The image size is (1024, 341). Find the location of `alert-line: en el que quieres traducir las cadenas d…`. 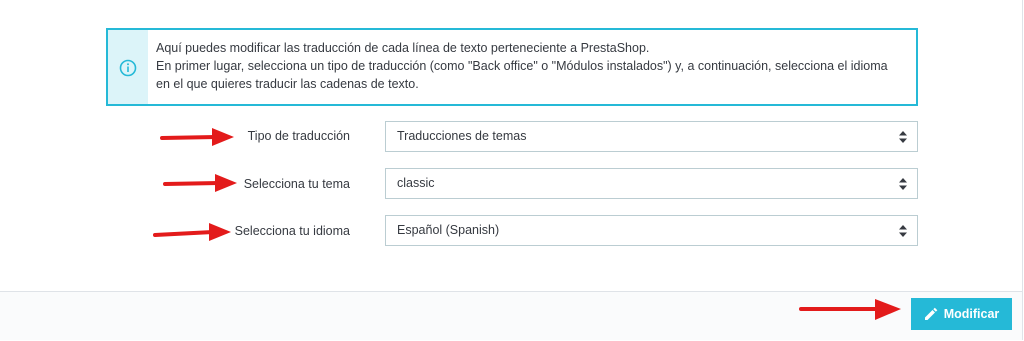

alert-line: en el que quieres traducir las cadenas d… is located at coordinates (287, 84).